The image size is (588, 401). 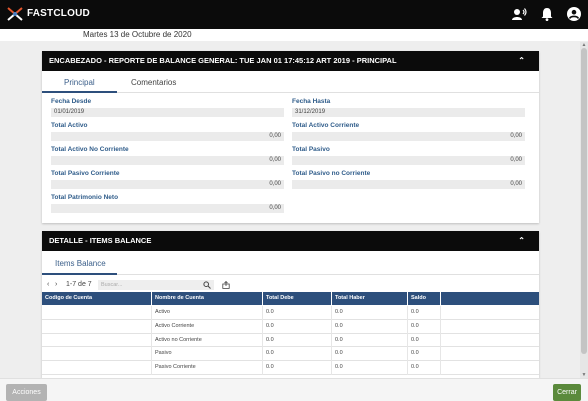 I want to click on total-activo-field: 0,00, so click(x=167, y=136).